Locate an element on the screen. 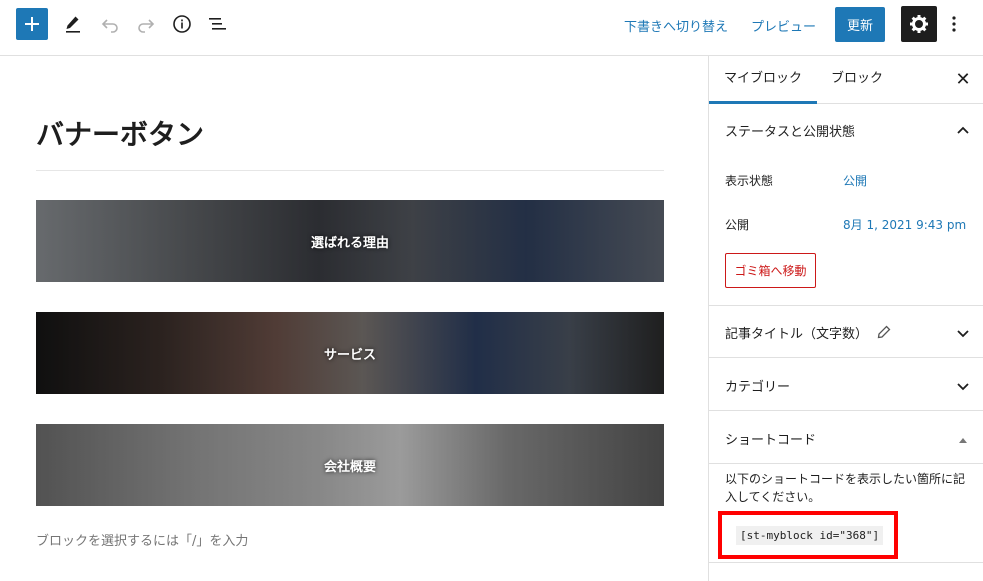  chevron-up-icon is located at coordinates (963, 130).